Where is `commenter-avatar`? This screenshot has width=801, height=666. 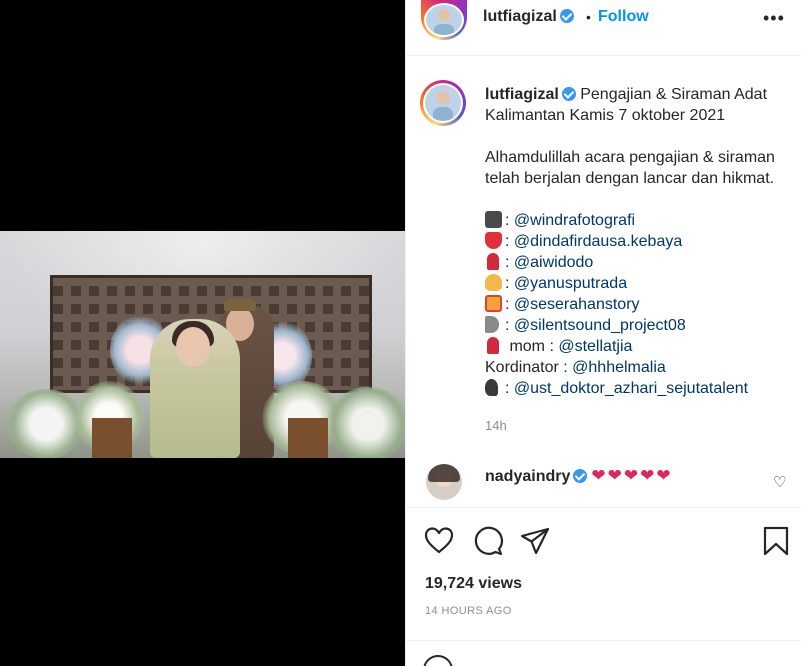 commenter-avatar is located at coordinates (444, 482).